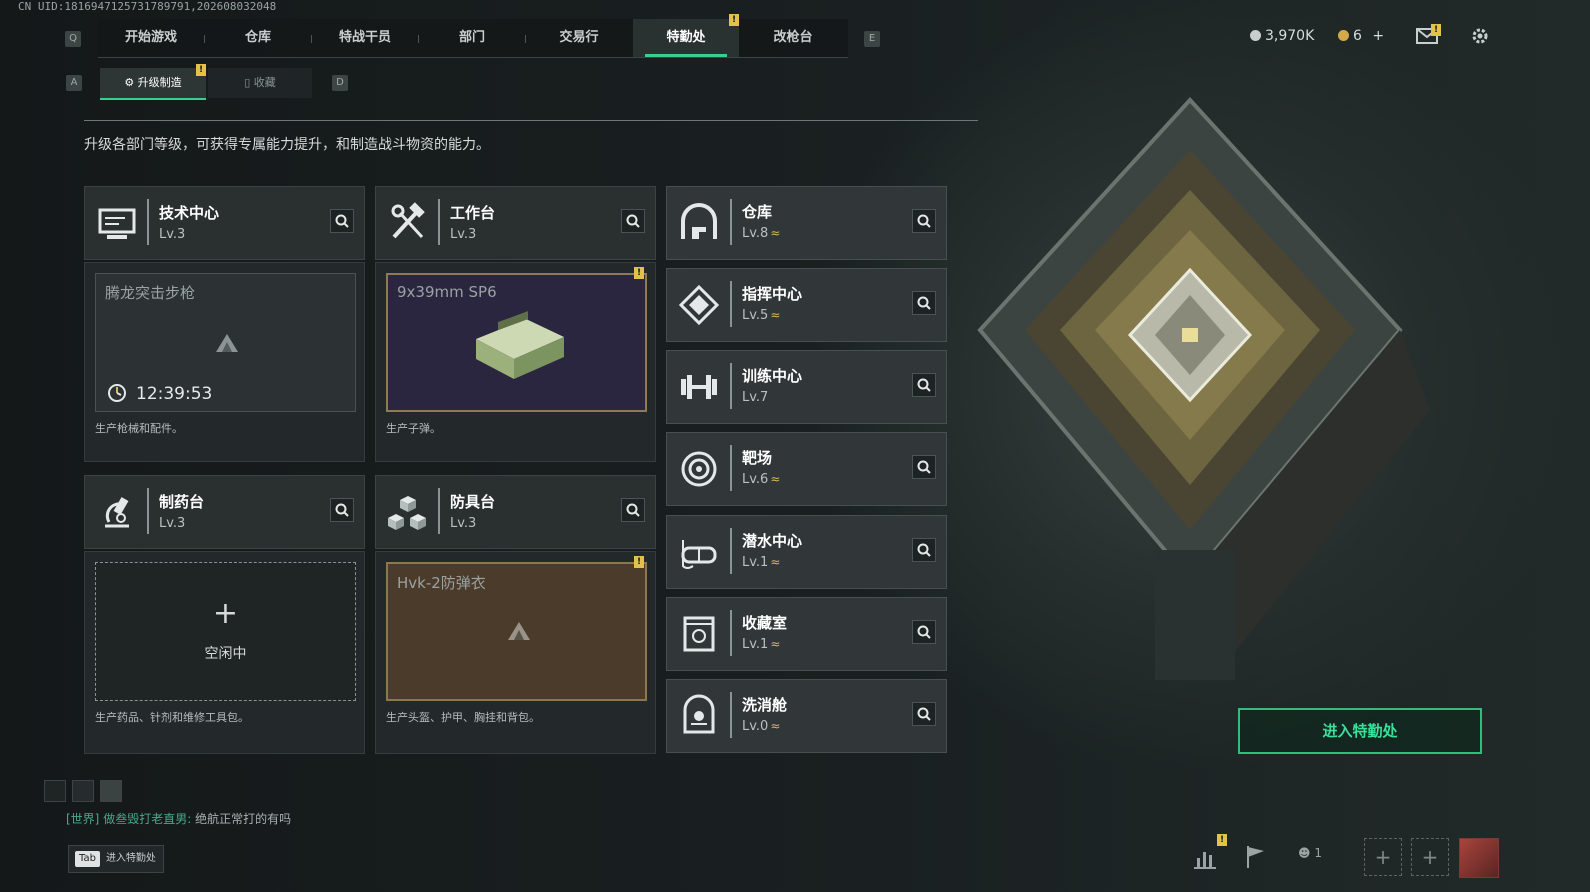 The height and width of the screenshot is (892, 1590). What do you see at coordinates (73, 39) in the screenshot?
I see `nav-prev-key-hint: Q` at bounding box center [73, 39].